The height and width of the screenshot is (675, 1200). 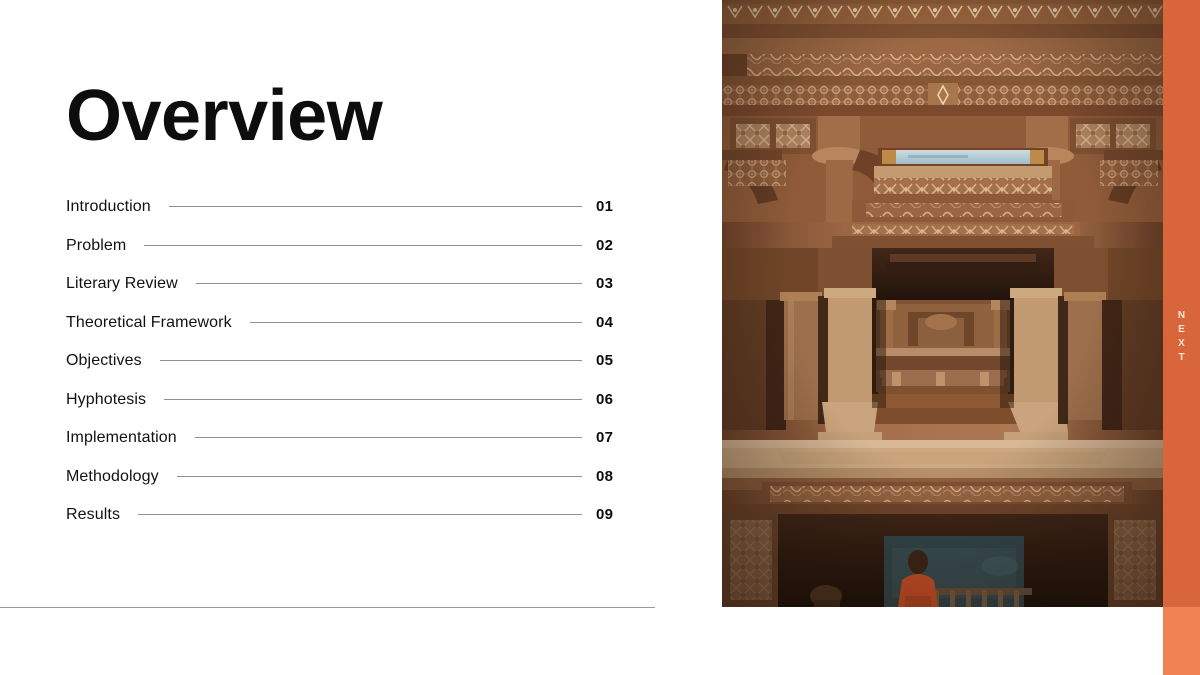 I want to click on toc-row: Methodology 08, so click(x=346, y=487).